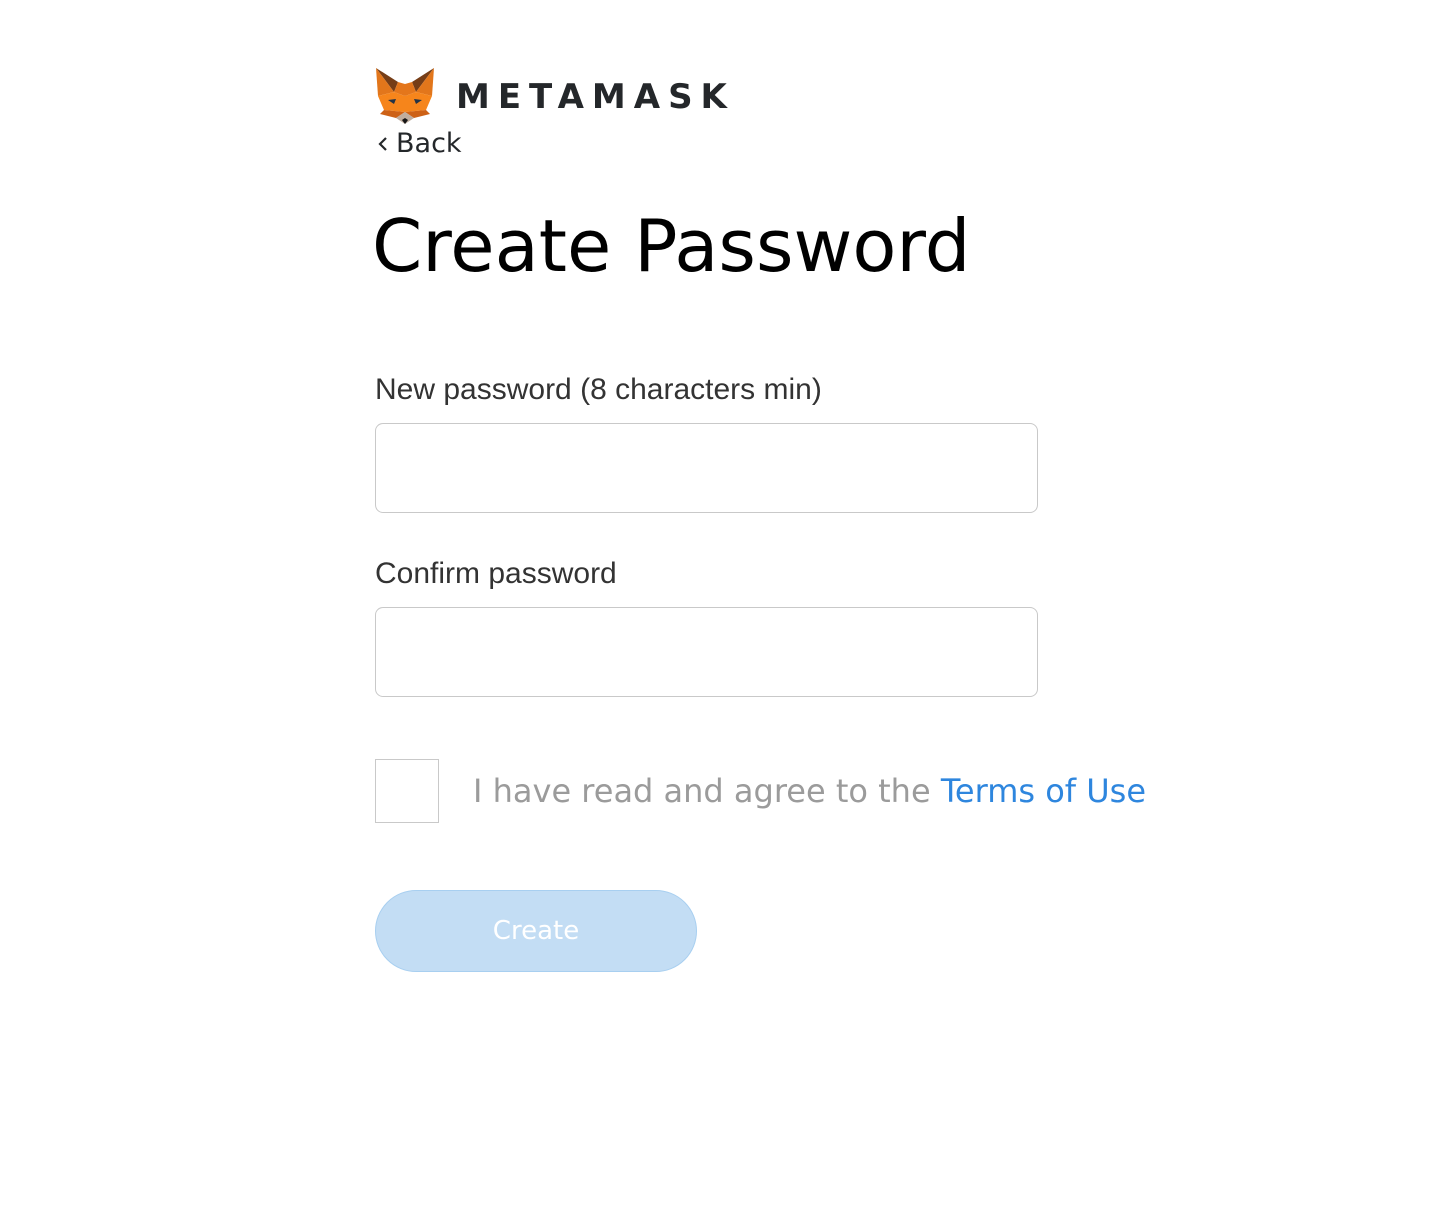  What do you see at coordinates (496, 573) in the screenshot?
I see `confirm-password-label: Confirm password` at bounding box center [496, 573].